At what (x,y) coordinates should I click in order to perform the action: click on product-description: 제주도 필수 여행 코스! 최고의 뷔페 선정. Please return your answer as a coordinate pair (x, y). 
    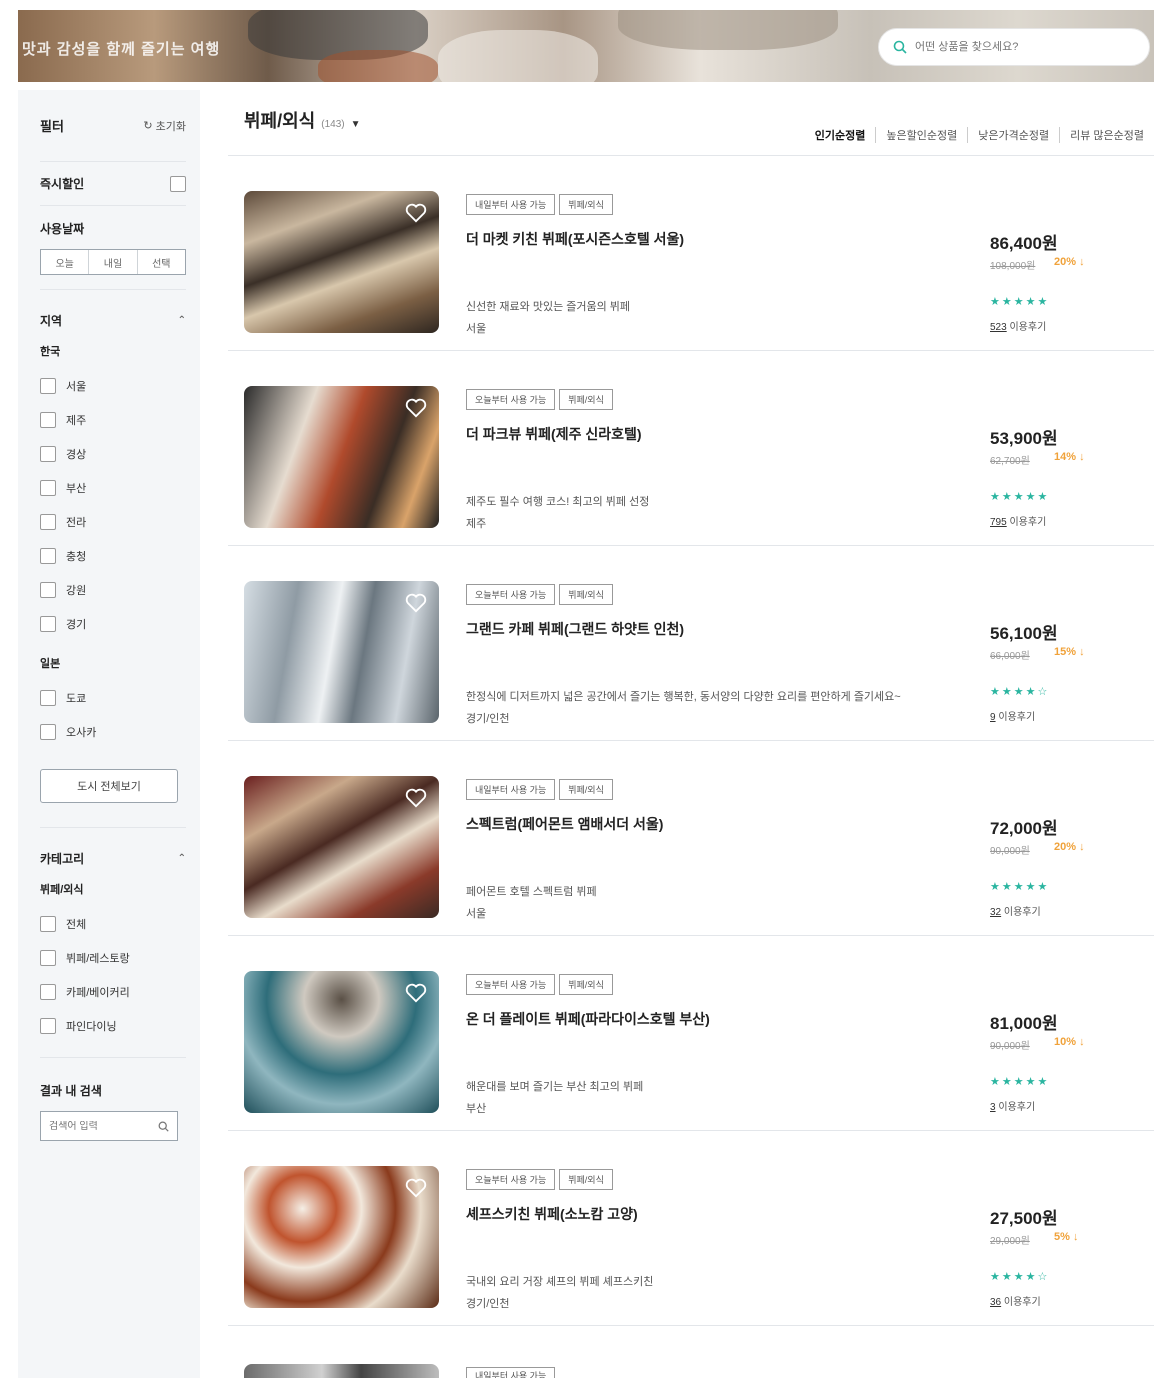
    Looking at the image, I should click on (558, 502).